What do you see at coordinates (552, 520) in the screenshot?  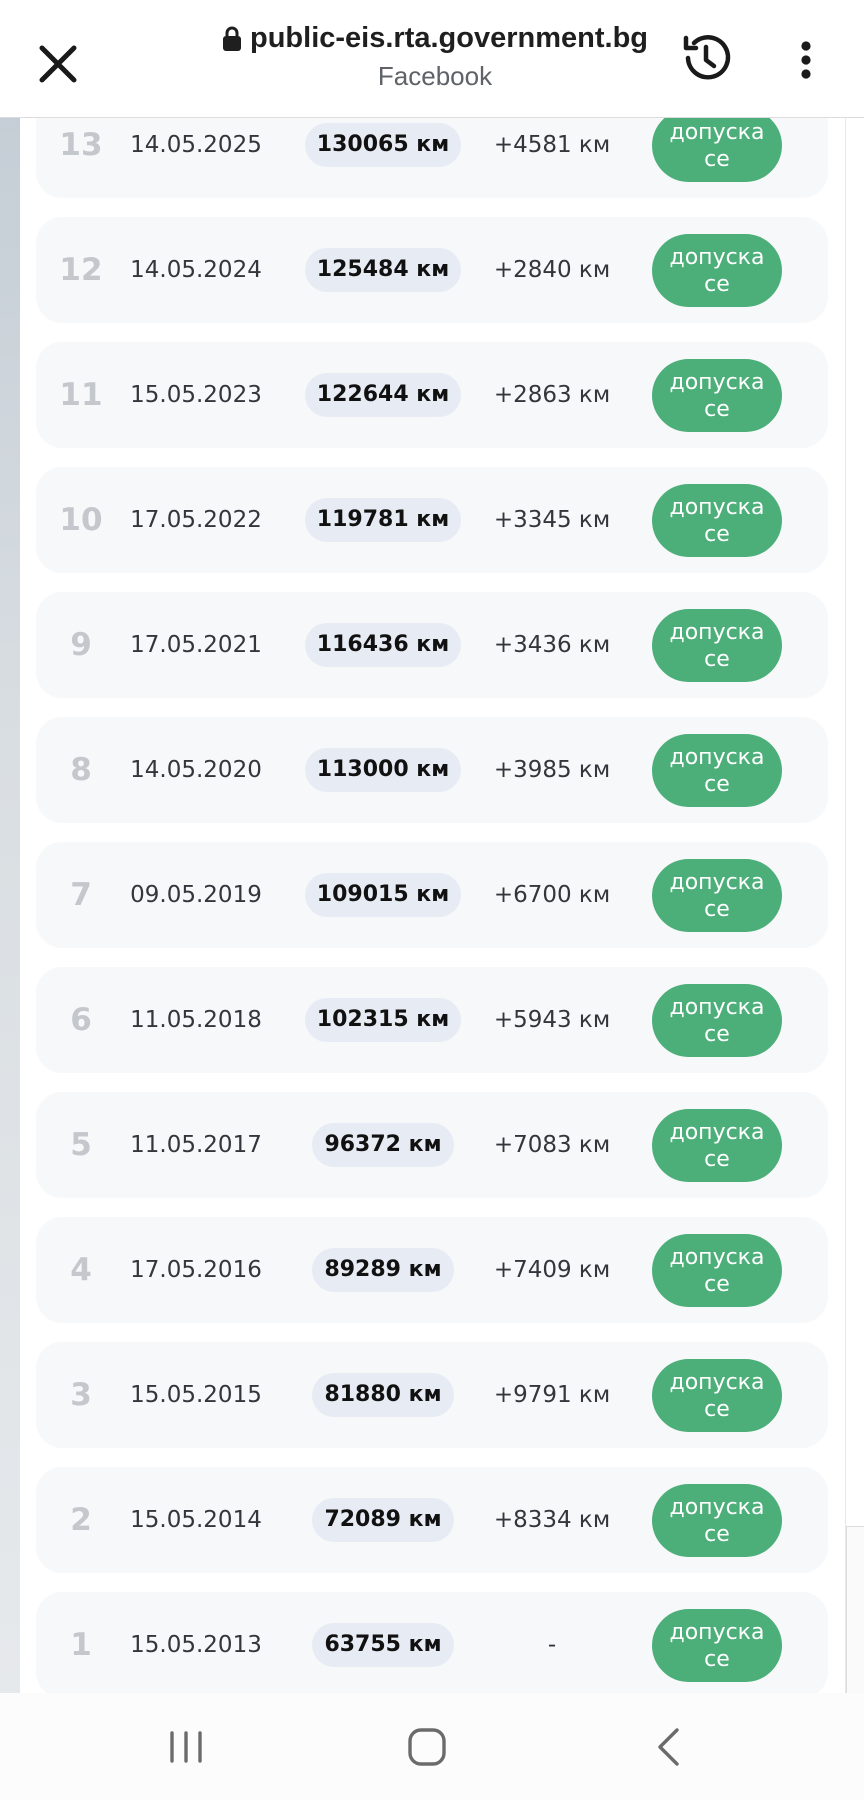 I see `mileage-difference: +3345 км` at bounding box center [552, 520].